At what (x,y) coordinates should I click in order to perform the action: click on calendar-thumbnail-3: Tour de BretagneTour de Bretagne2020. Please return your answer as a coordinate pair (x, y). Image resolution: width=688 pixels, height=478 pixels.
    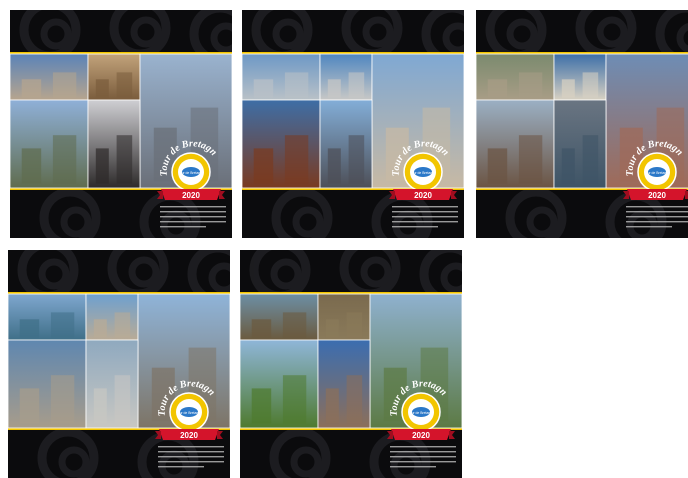
    Looking at the image, I should click on (582, 124).